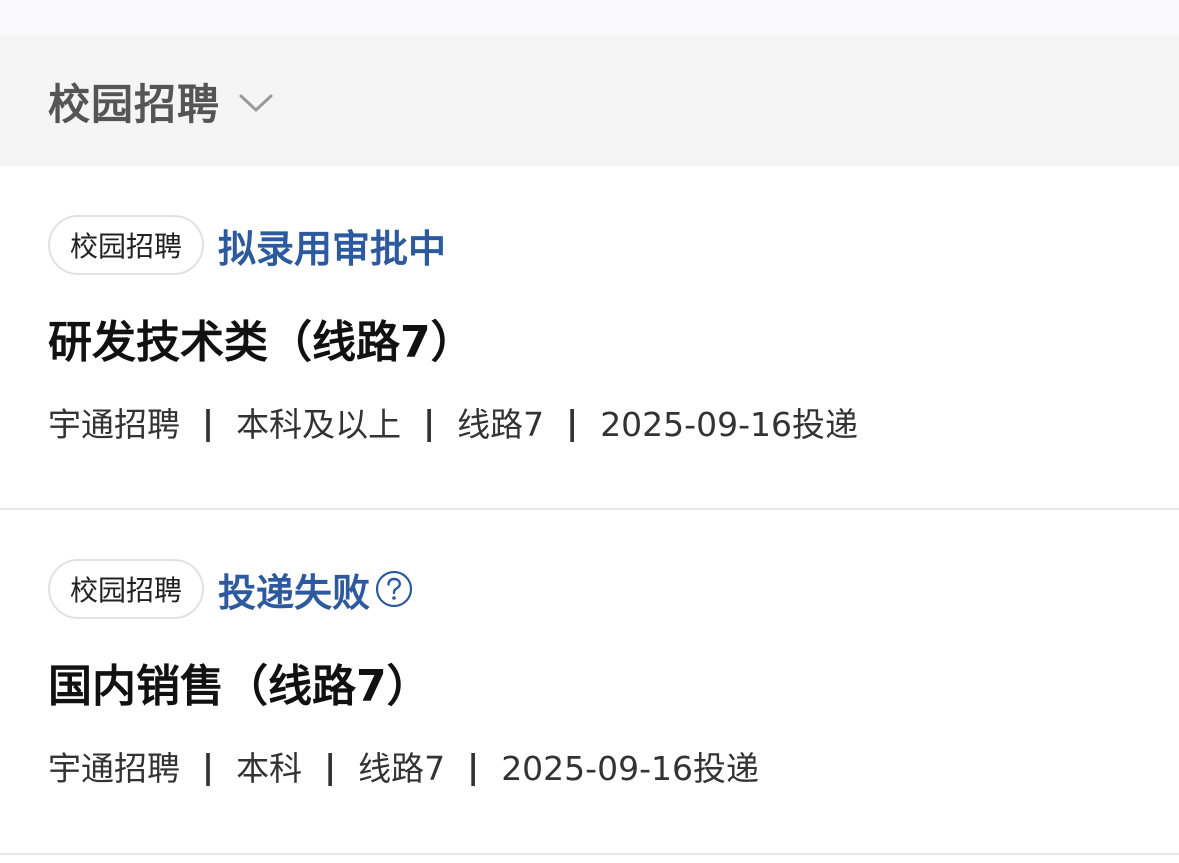 The height and width of the screenshot is (863, 1179). What do you see at coordinates (256, 103) in the screenshot?
I see `chevron-down-icon` at bounding box center [256, 103].